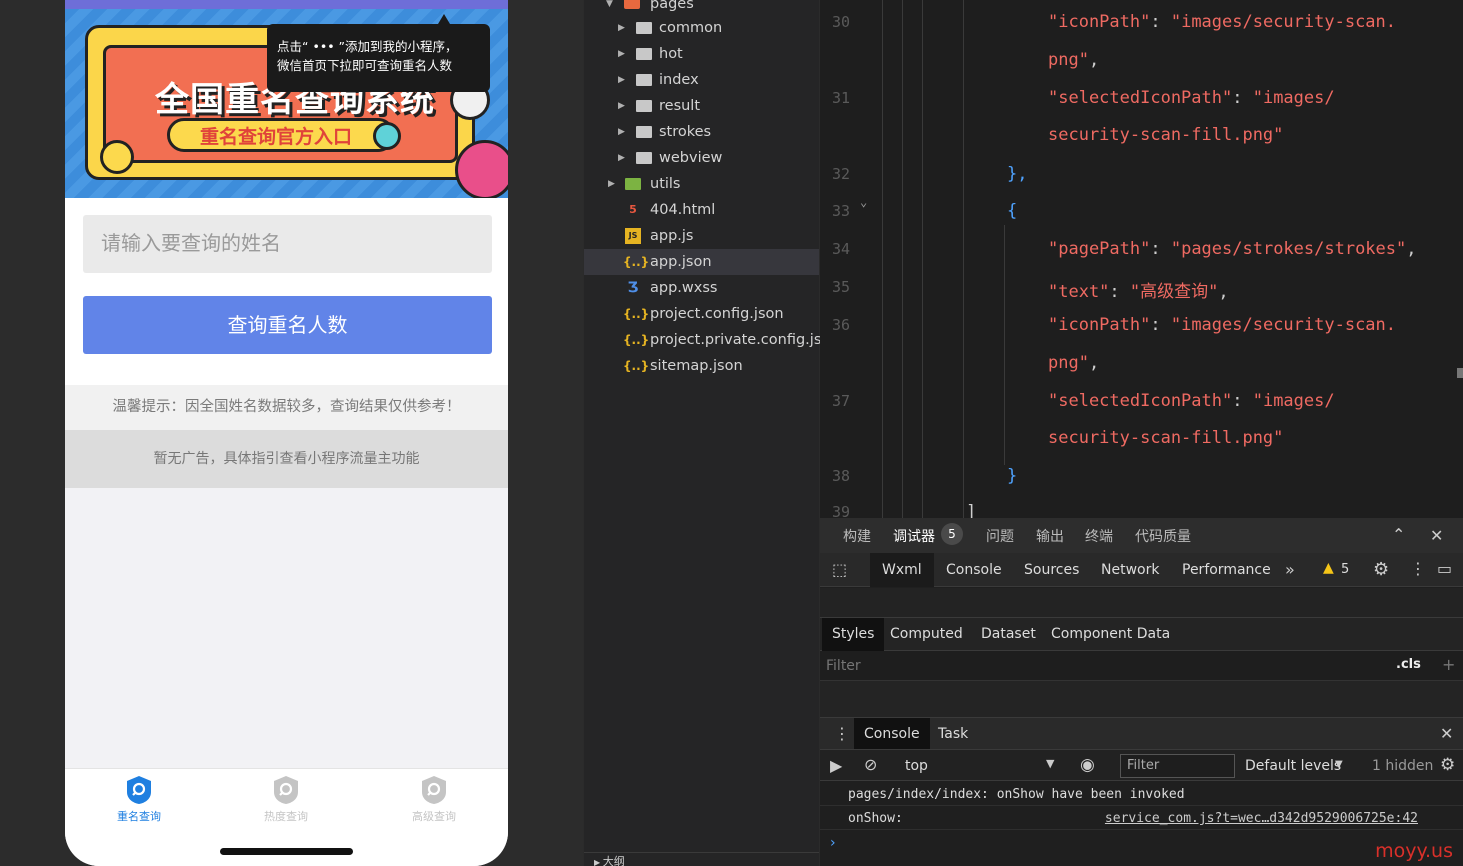 Image resolution: width=1463 pixels, height=866 pixels. Describe the element at coordinates (1017, 174) in the screenshot. I see `code-line: },` at that location.